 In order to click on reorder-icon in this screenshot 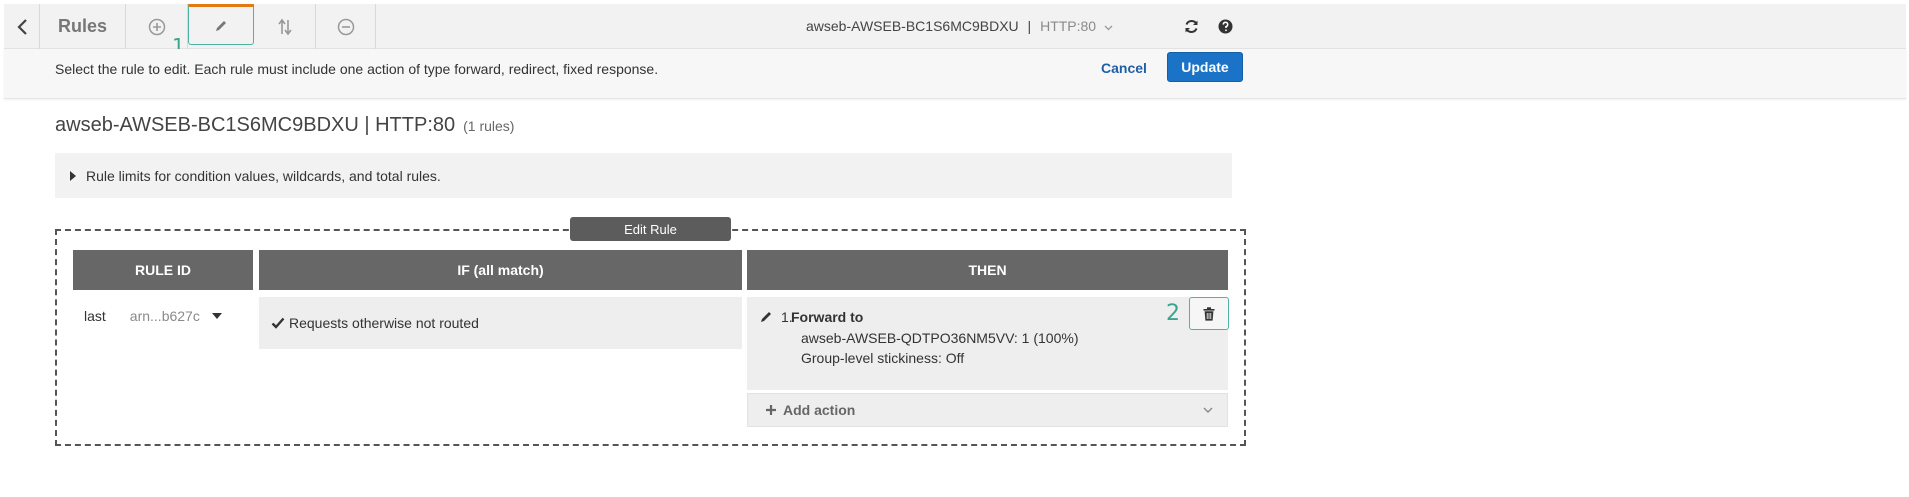, I will do `click(285, 27)`.